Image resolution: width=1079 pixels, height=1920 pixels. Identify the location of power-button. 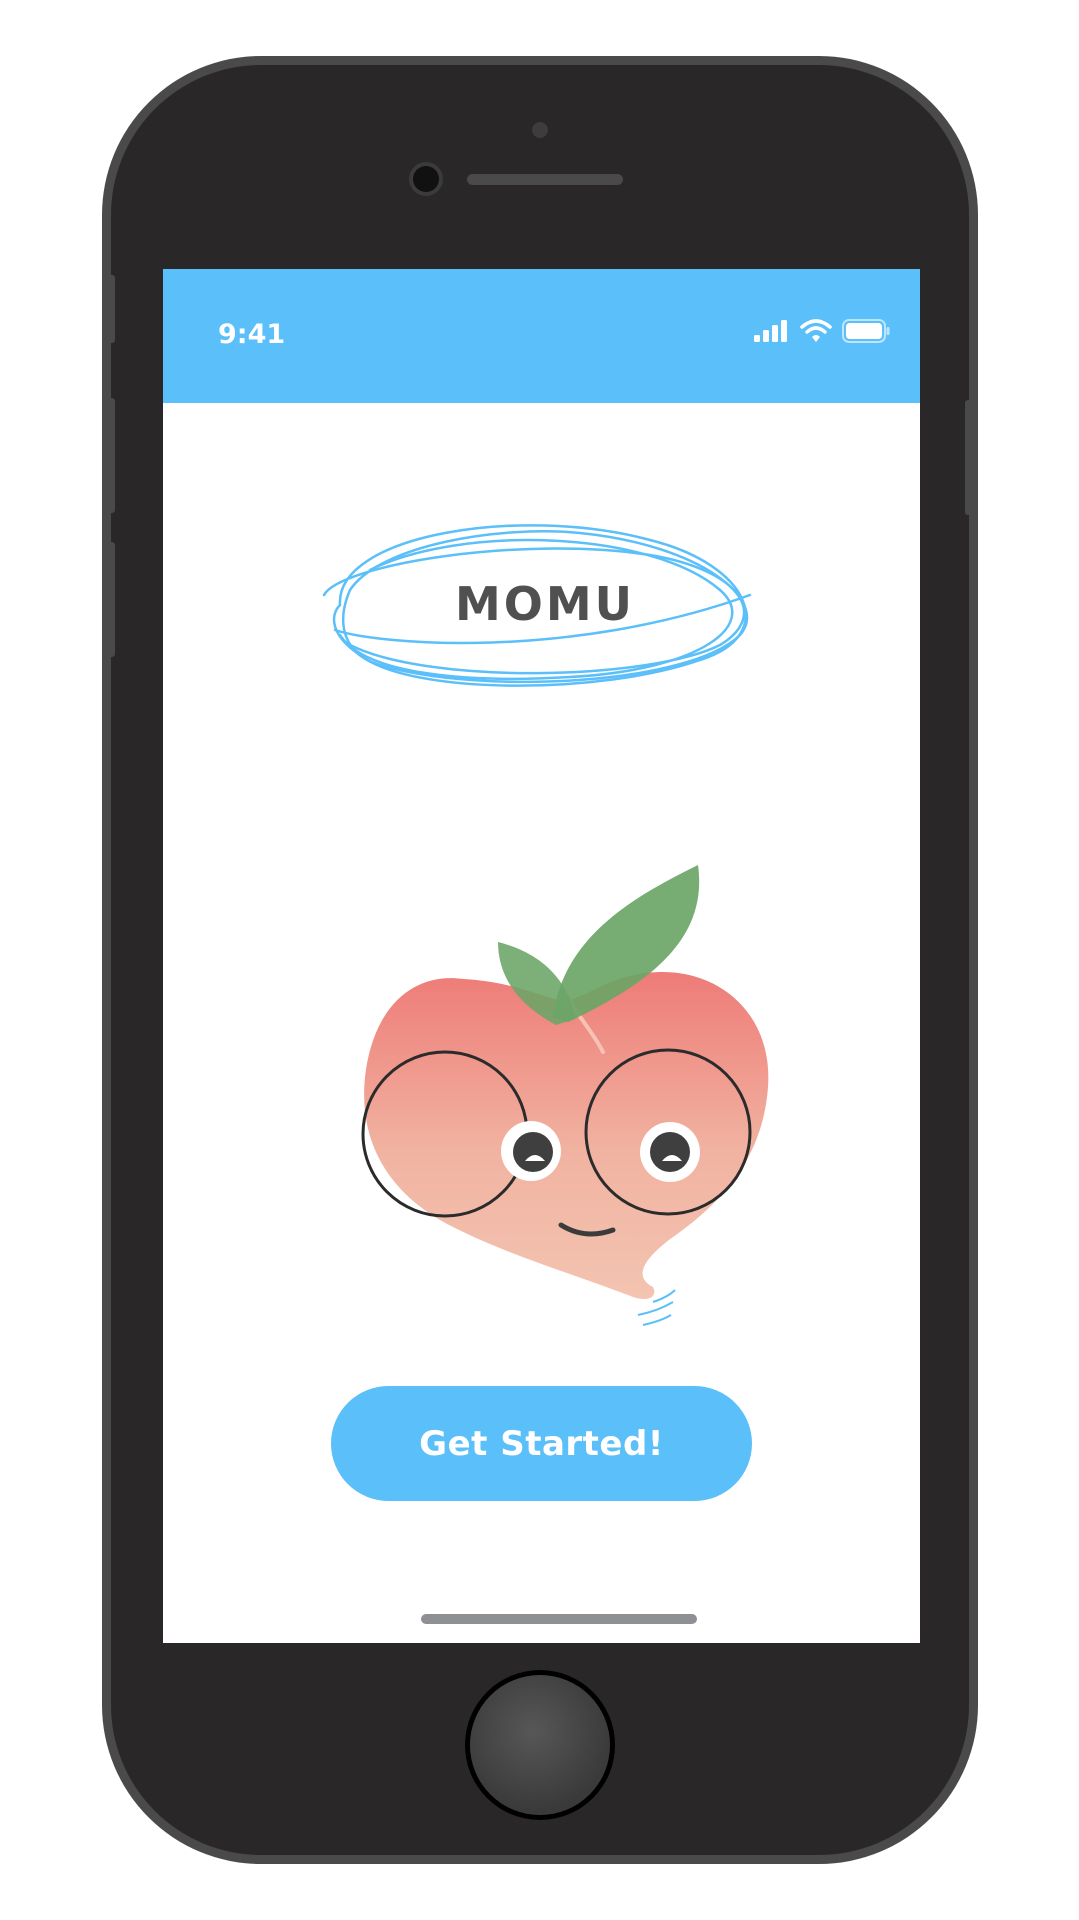
(970, 457).